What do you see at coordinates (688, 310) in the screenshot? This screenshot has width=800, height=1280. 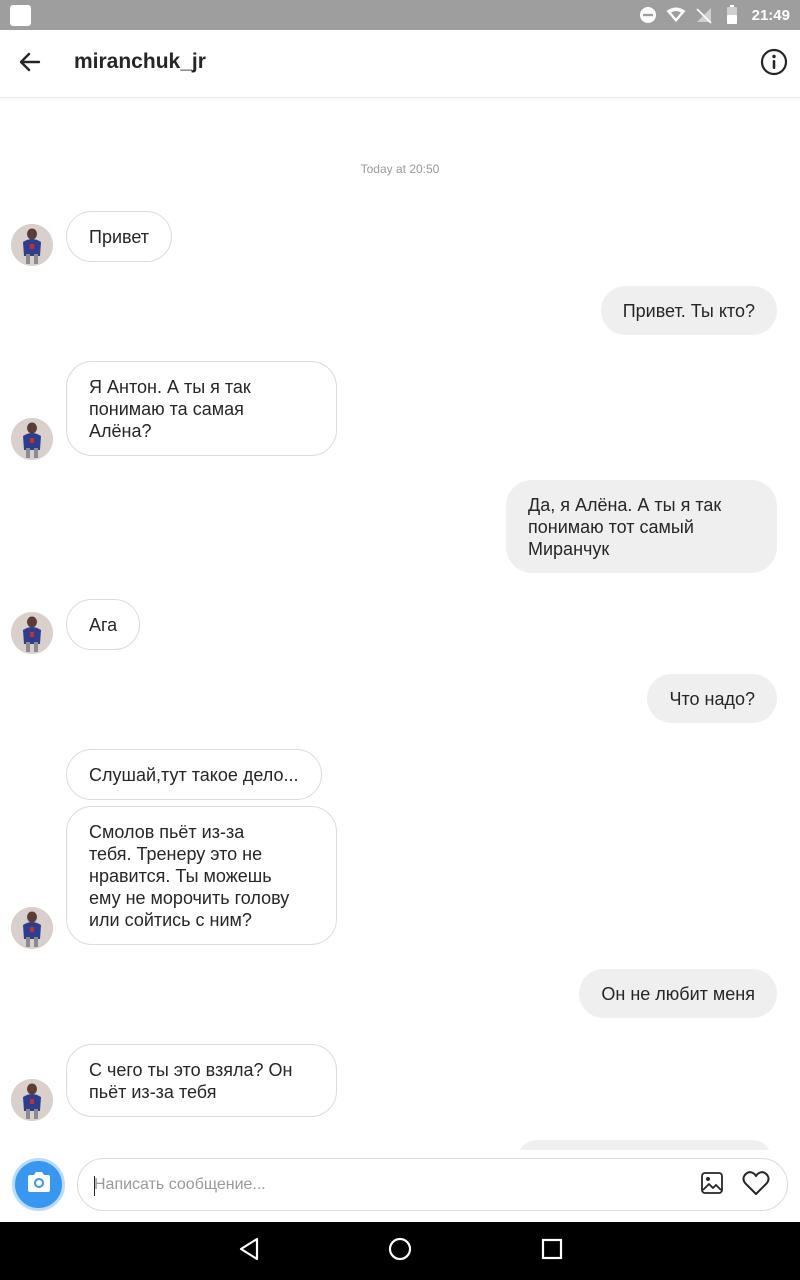 I see `message-bubble-outgoing: Привет. Ты кто?` at bounding box center [688, 310].